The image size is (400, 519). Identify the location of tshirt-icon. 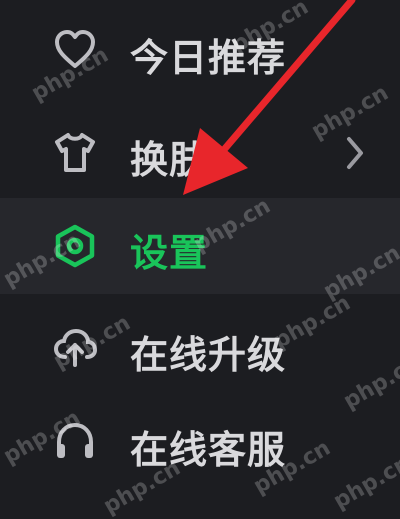
(75, 152).